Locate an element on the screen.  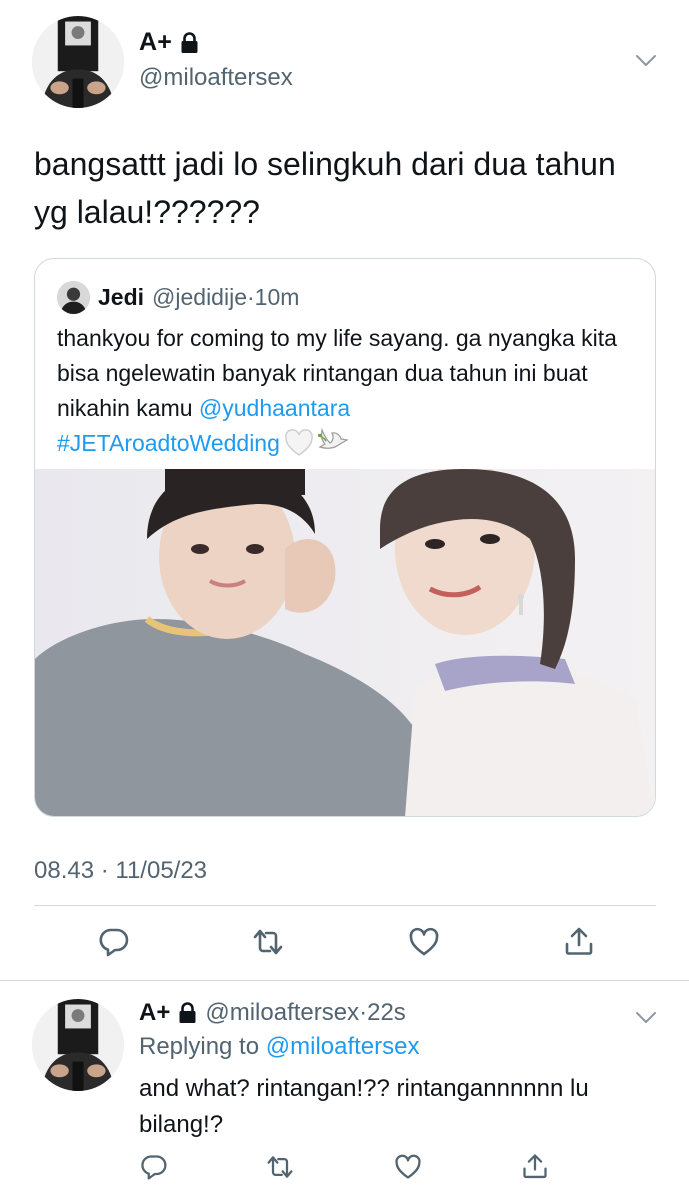
replying-to: Replying to @miloaftersex is located at coordinates (279, 1047).